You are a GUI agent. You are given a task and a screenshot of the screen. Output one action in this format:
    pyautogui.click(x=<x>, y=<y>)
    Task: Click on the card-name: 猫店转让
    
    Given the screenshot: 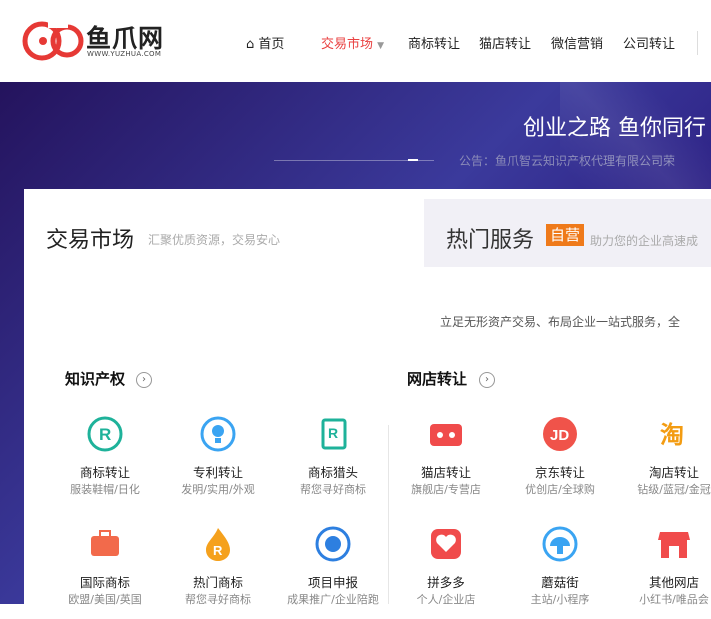 What is the action you would take?
    pyautogui.click(x=445, y=472)
    